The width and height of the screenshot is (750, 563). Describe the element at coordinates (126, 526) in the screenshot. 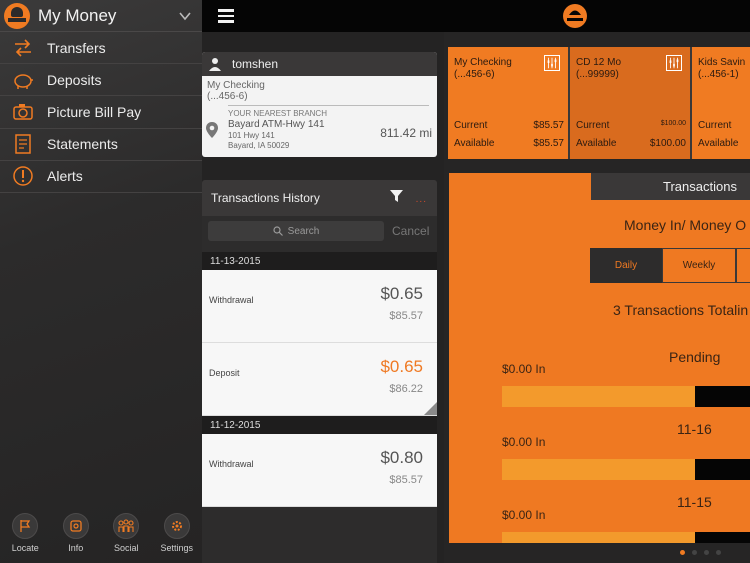

I see `people-icon` at that location.